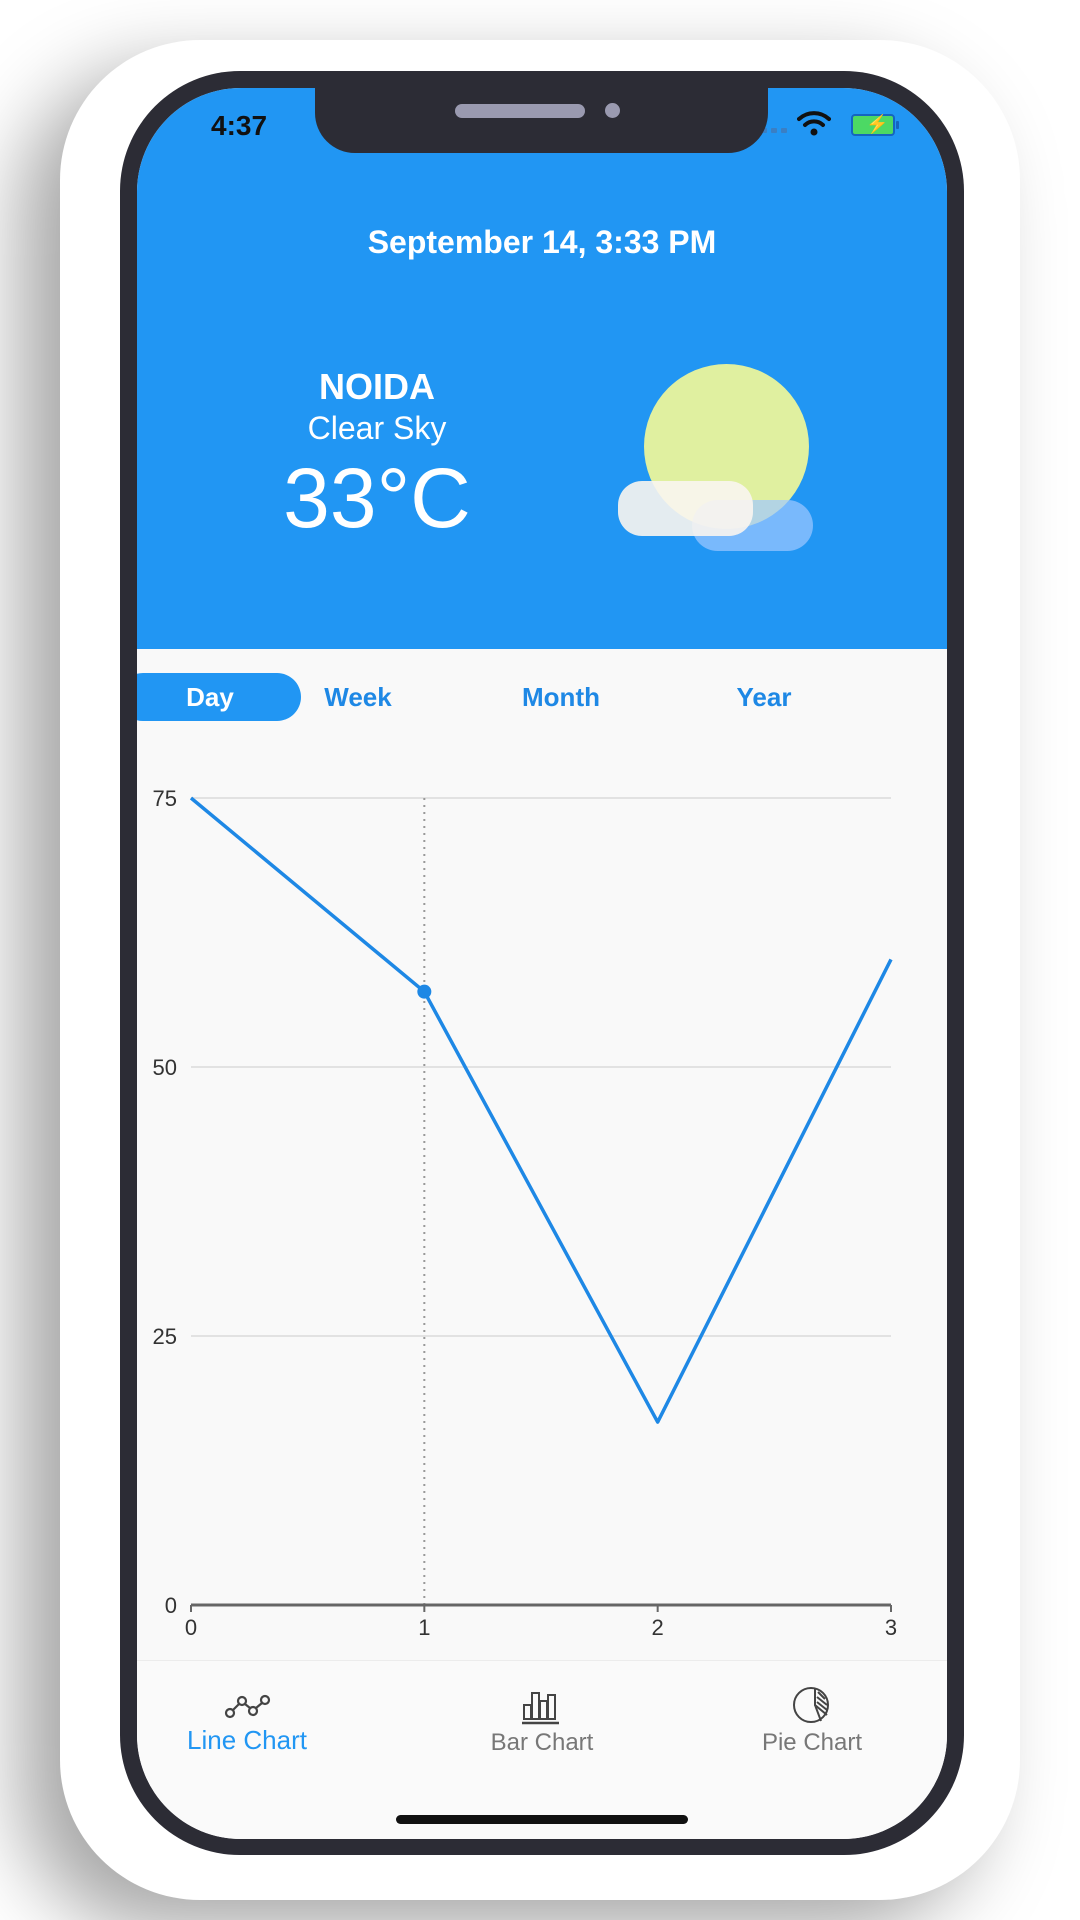  I want to click on bottom-tab-pie-chart: Pie Chart, so click(812, 1726).